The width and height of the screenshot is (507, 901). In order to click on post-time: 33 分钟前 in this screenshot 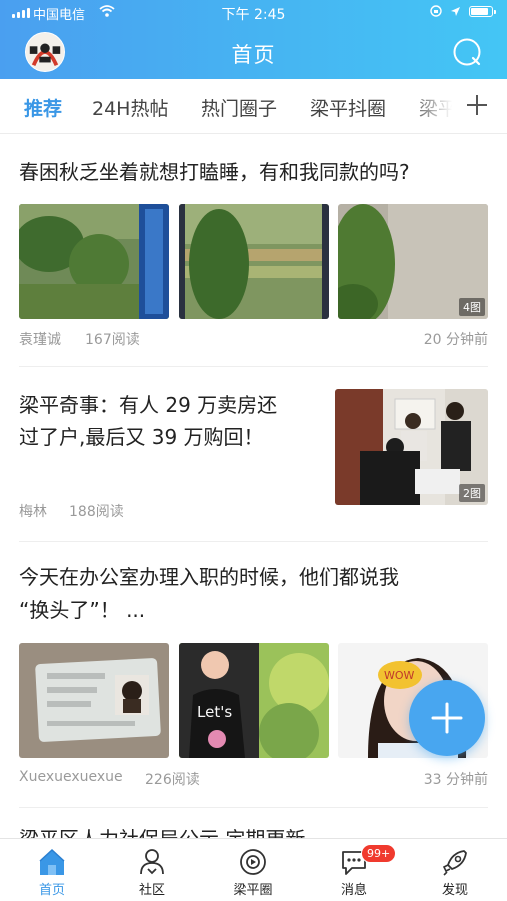, I will do `click(455, 780)`.